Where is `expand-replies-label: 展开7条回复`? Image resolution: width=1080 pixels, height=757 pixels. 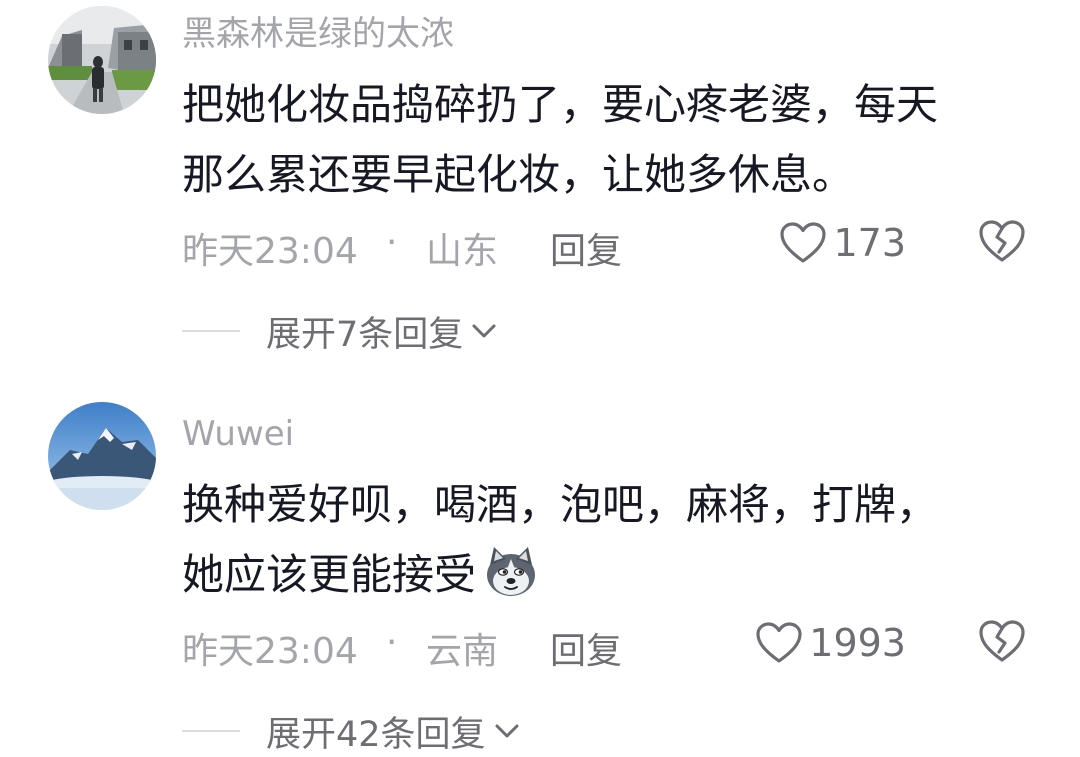 expand-replies-label: 展开7条回复 is located at coordinates (365, 334).